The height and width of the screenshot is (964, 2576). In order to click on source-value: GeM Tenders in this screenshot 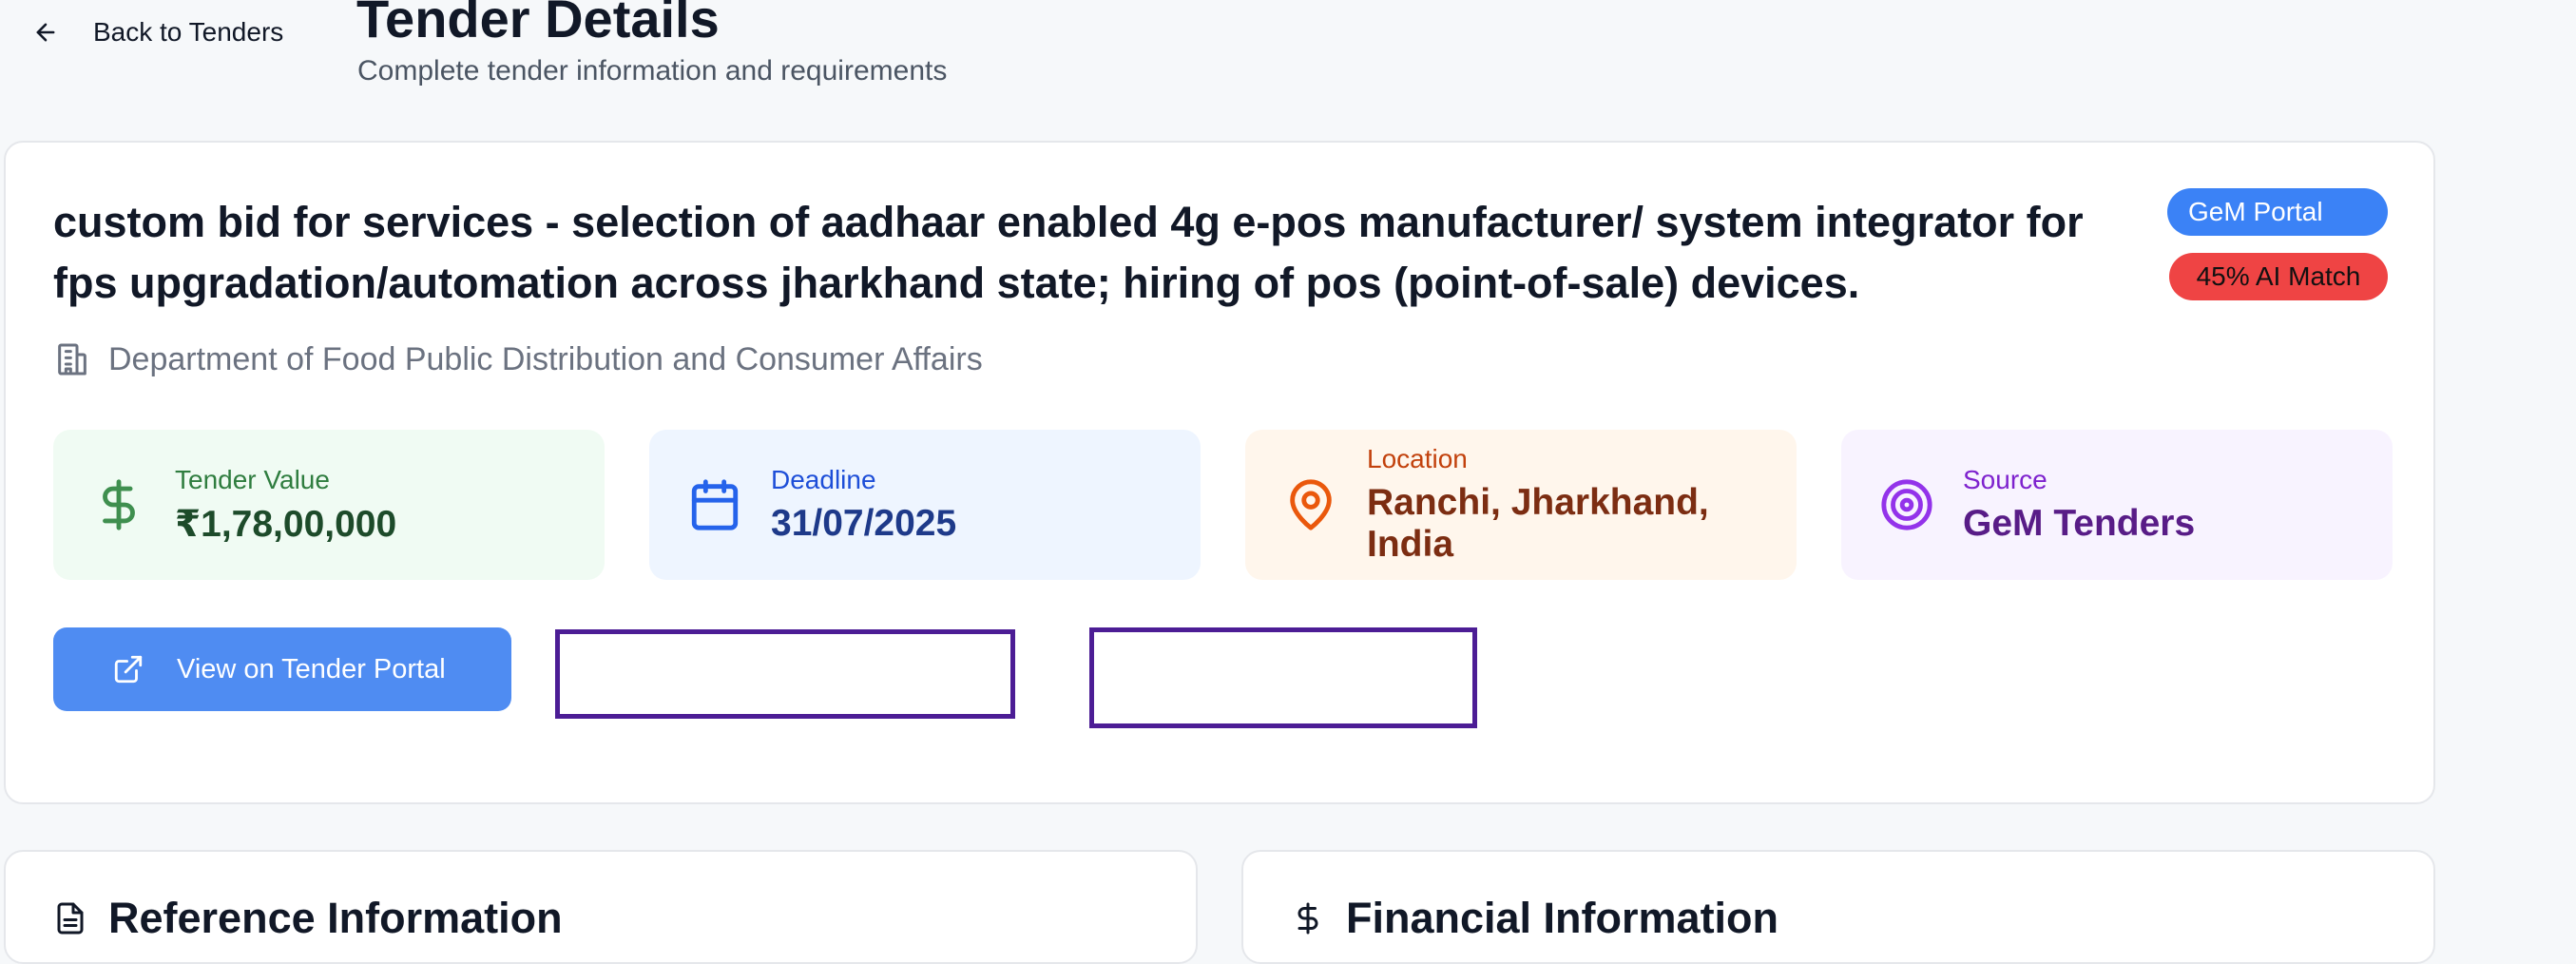, I will do `click(2079, 523)`.